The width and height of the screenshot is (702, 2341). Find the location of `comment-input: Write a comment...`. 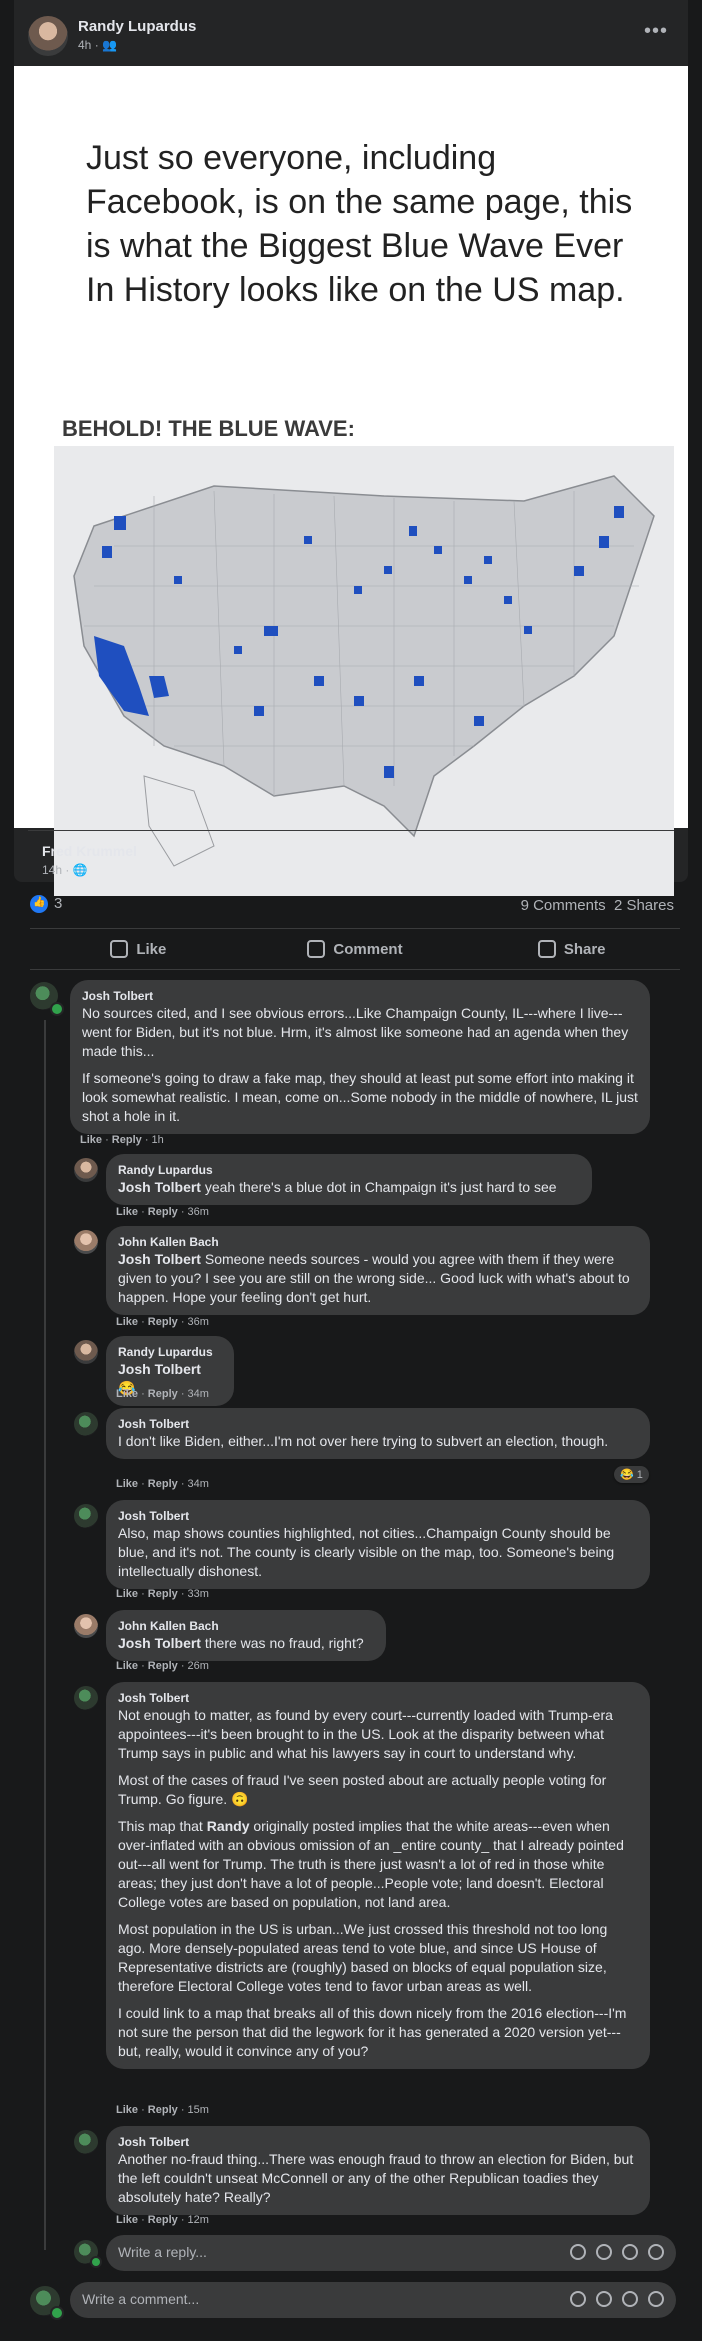

comment-input: Write a comment... is located at coordinates (373, 2300).